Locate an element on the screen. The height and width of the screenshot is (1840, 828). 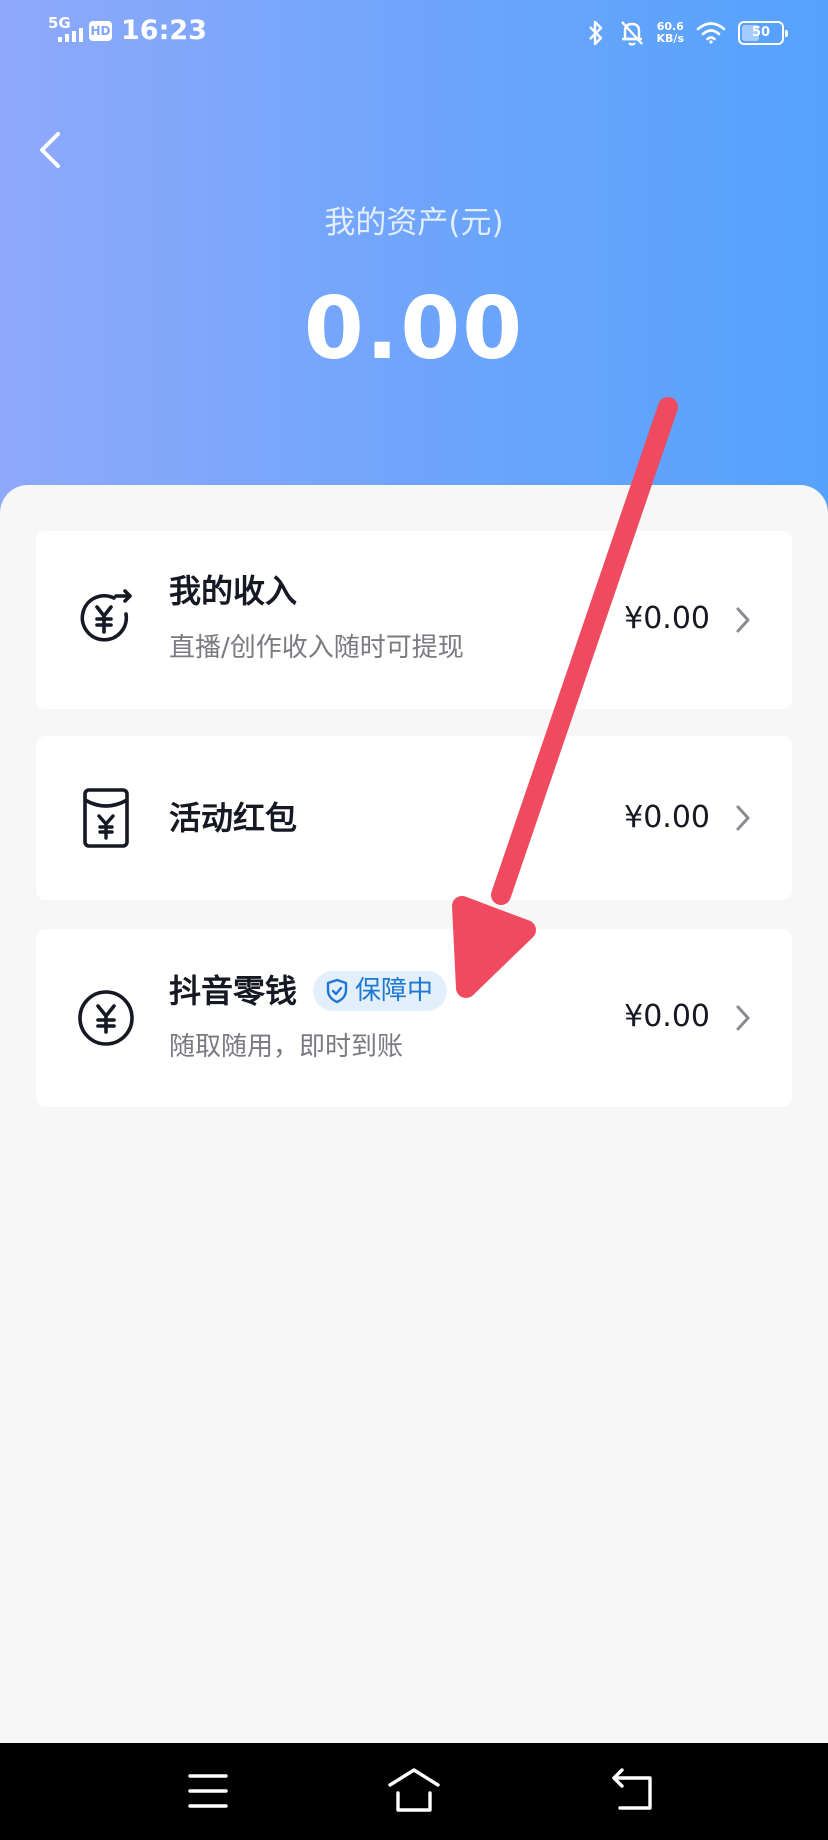
back-icon is located at coordinates (632, 1791).